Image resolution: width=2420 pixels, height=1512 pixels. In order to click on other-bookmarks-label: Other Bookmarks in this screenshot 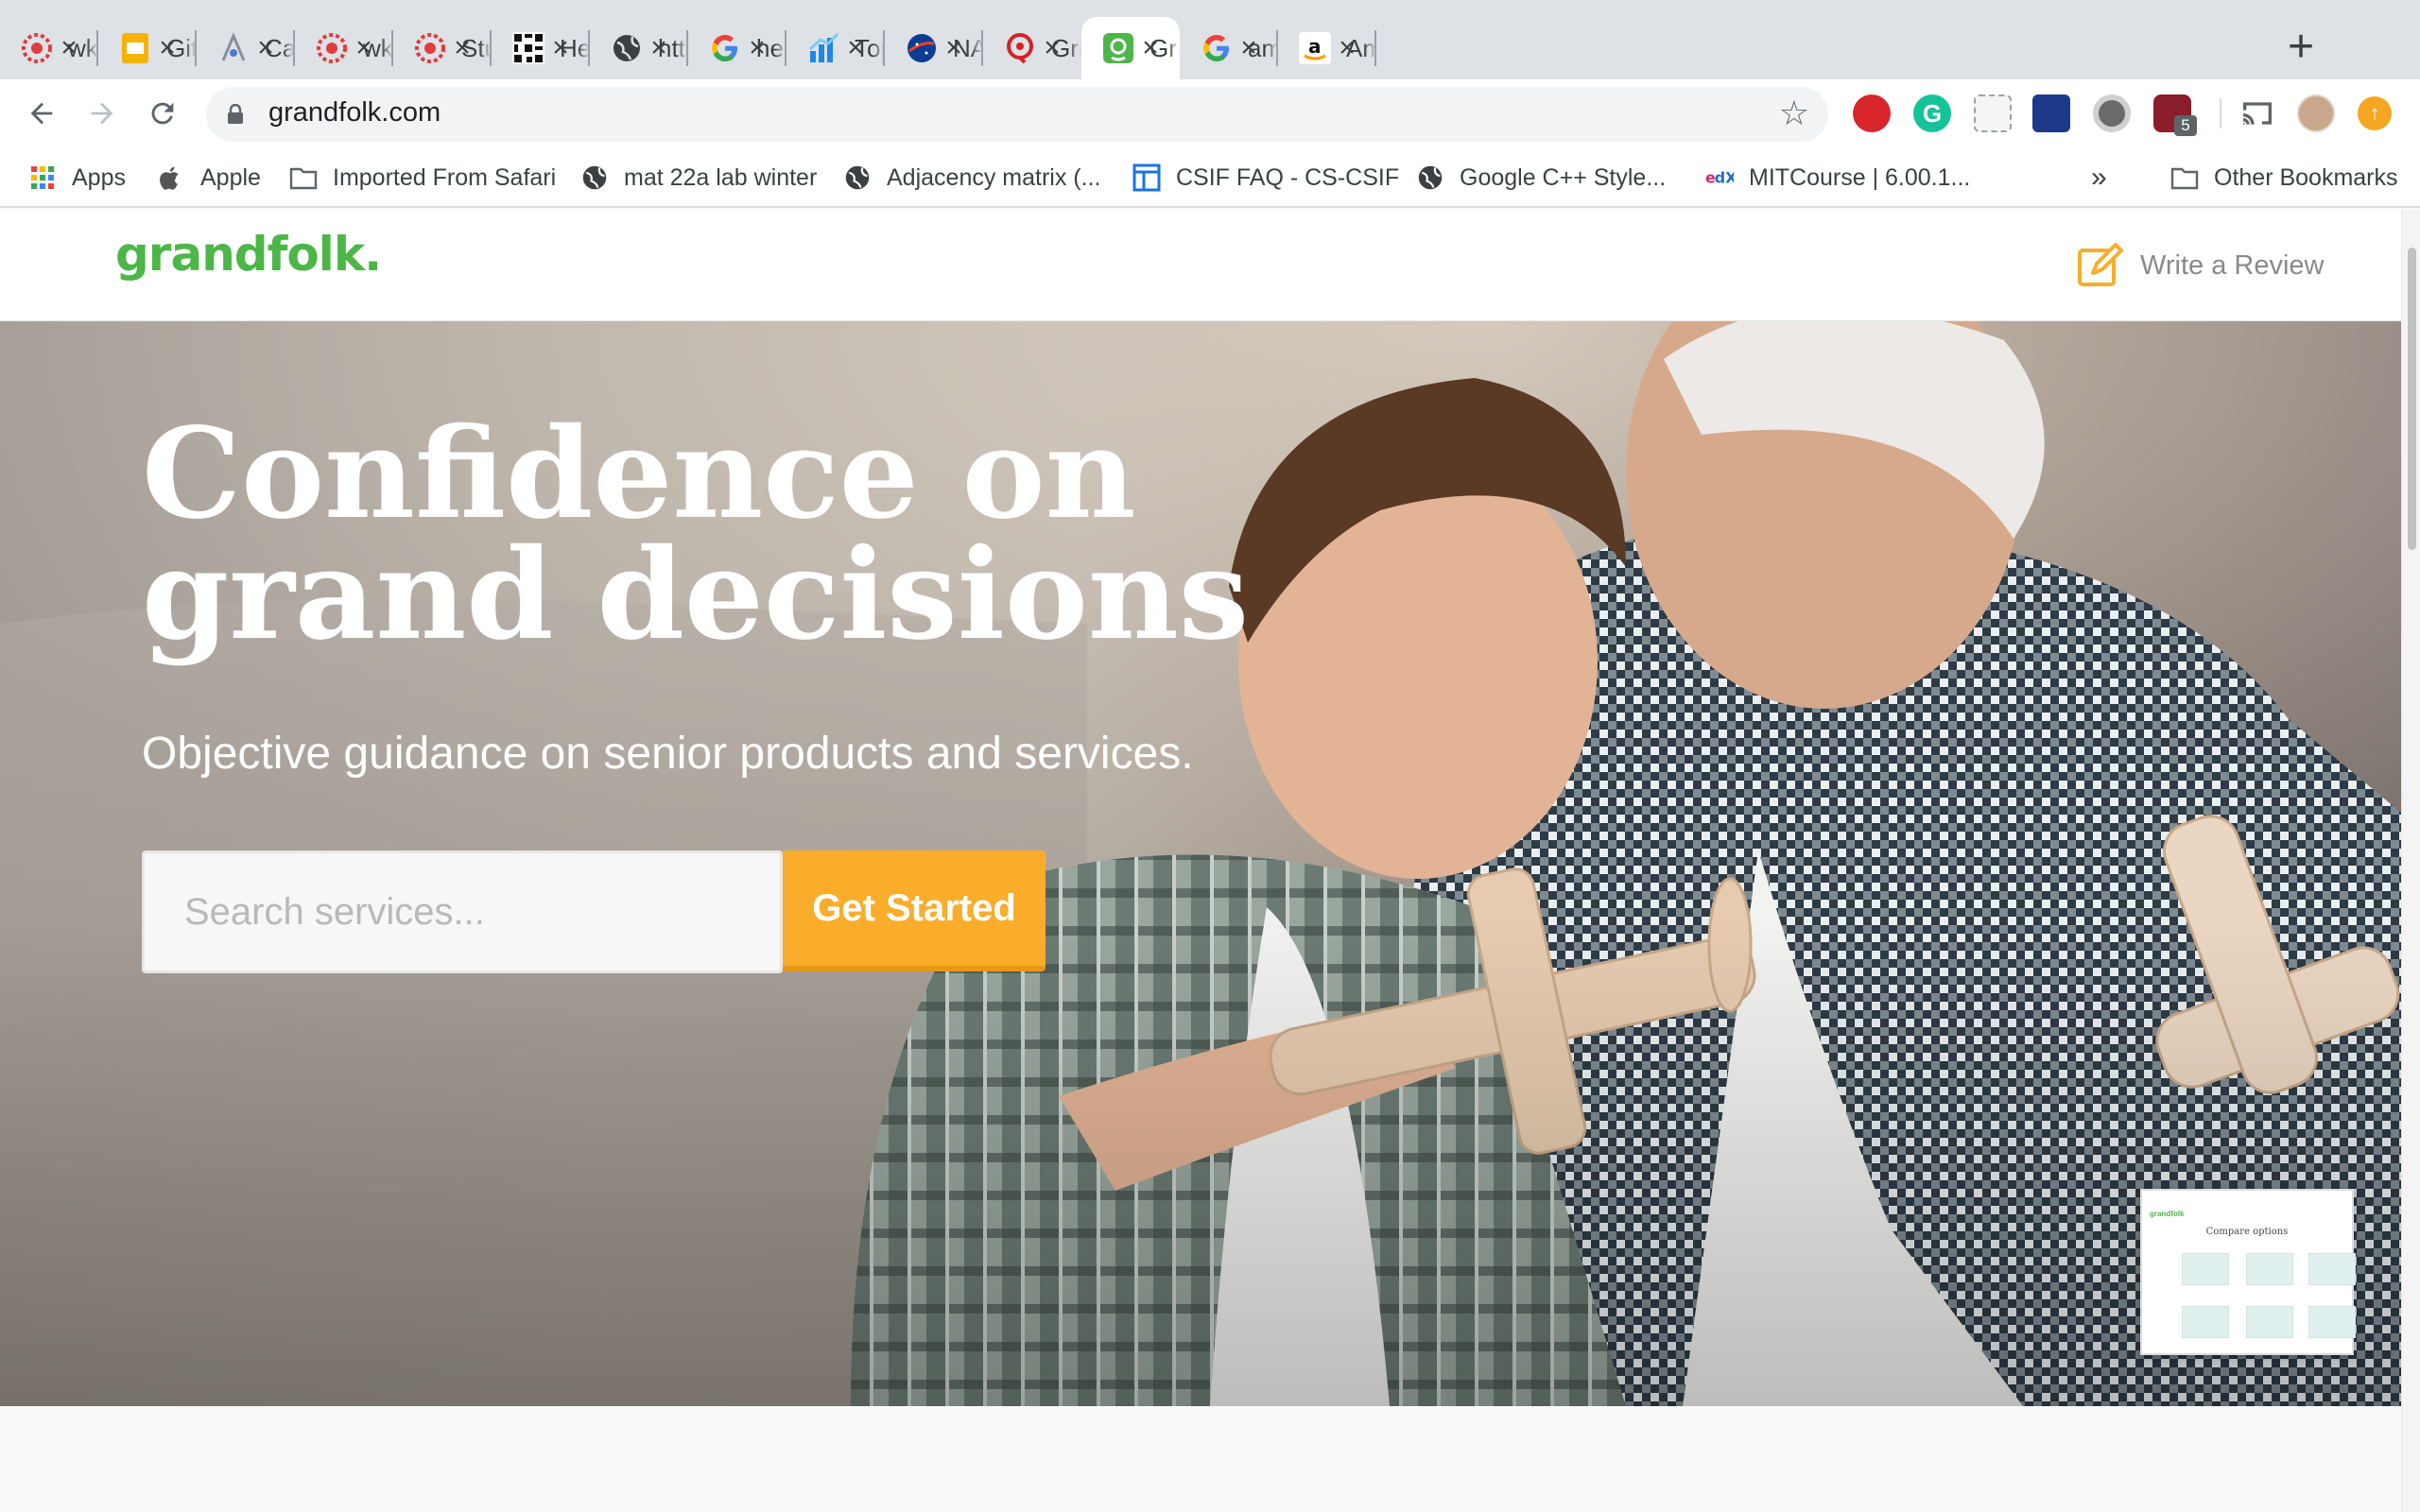, I will do `click(2306, 177)`.